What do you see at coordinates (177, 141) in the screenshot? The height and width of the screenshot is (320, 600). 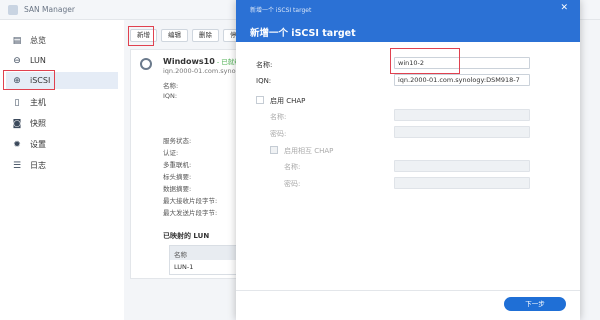 I see `info-label: 服务状态:` at bounding box center [177, 141].